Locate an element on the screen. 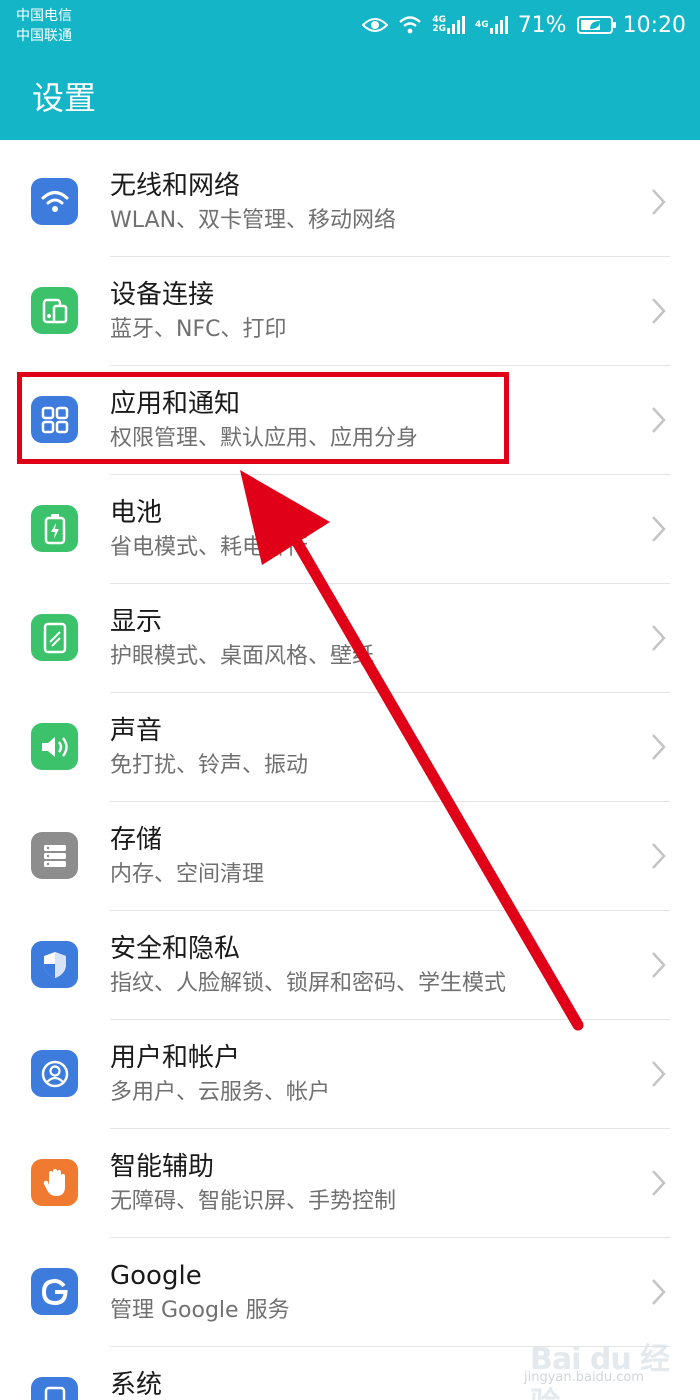 The width and height of the screenshot is (700, 1400). setting-subtitle: 权限管理、默认应用、应用分身 is located at coordinates (264, 438).